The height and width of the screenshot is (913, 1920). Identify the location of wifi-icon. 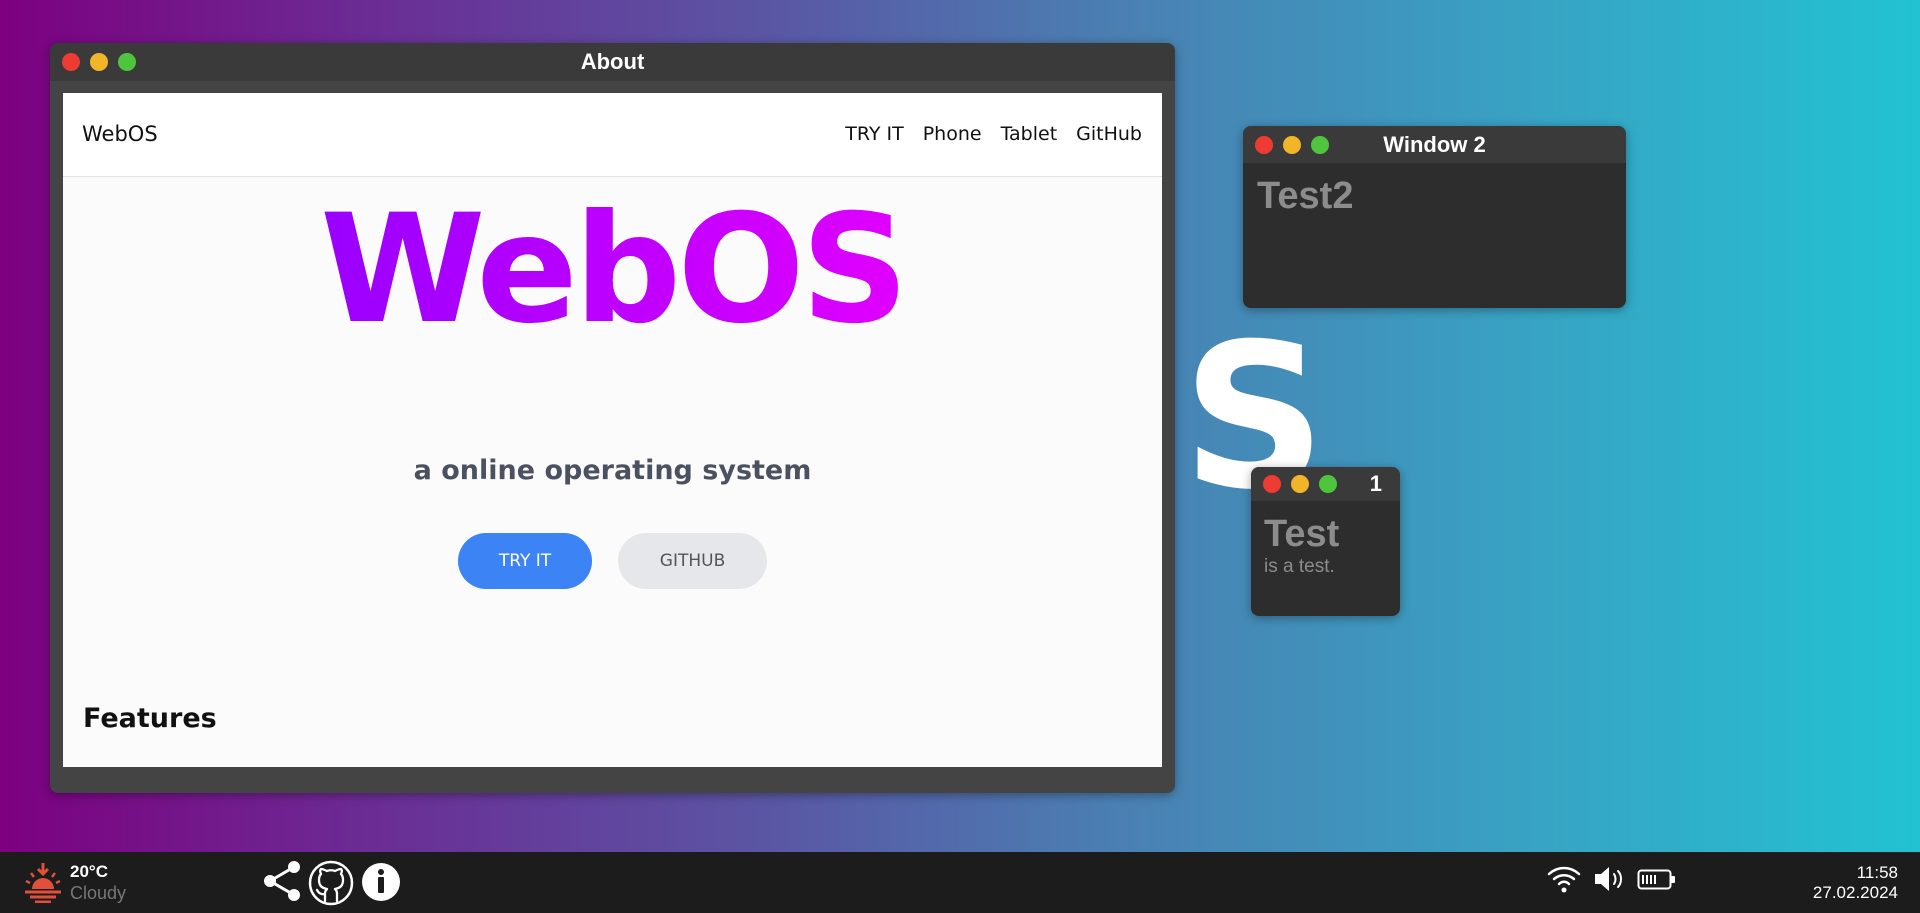
(1564, 879).